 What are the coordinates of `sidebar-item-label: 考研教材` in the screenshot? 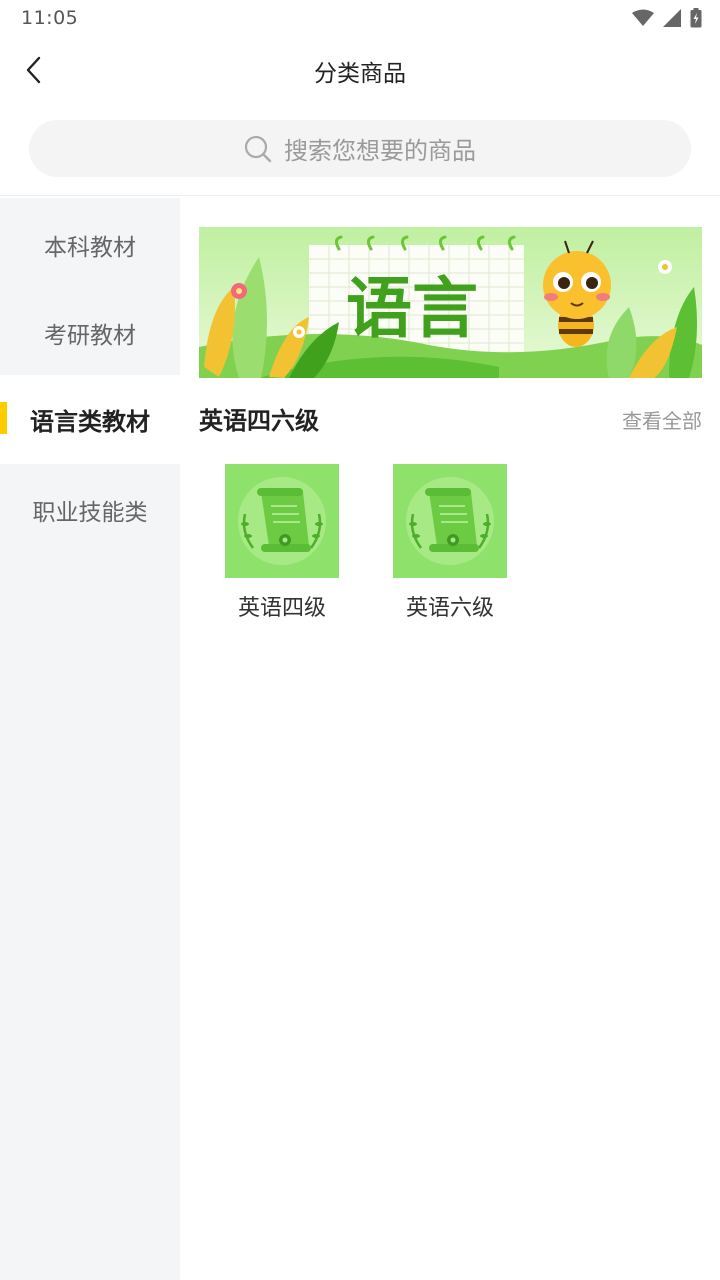 It's located at (90, 335).